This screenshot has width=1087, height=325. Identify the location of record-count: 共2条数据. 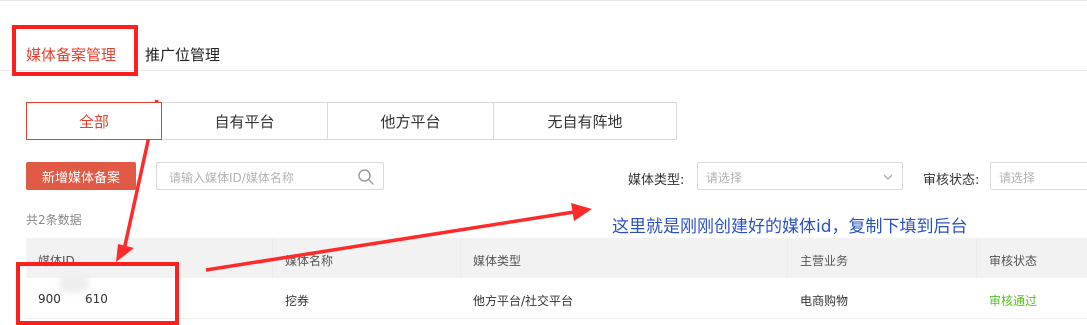
(54, 220).